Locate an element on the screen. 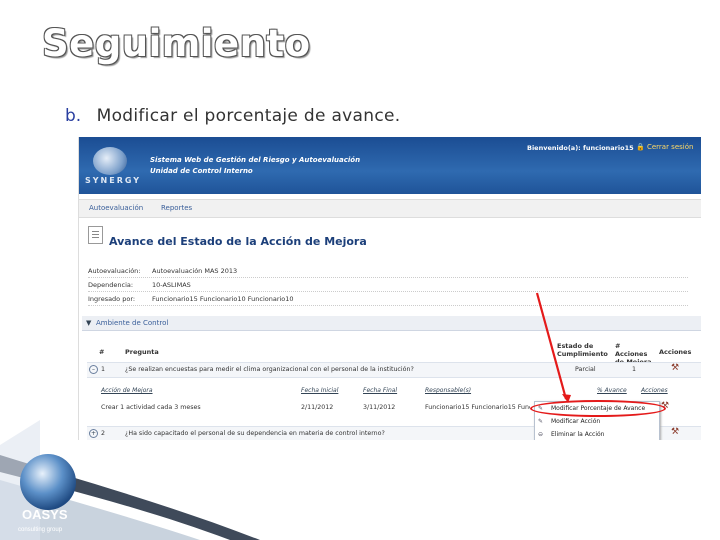  bullet-text: Modificar el porcentaje de avance. is located at coordinates (248, 116).